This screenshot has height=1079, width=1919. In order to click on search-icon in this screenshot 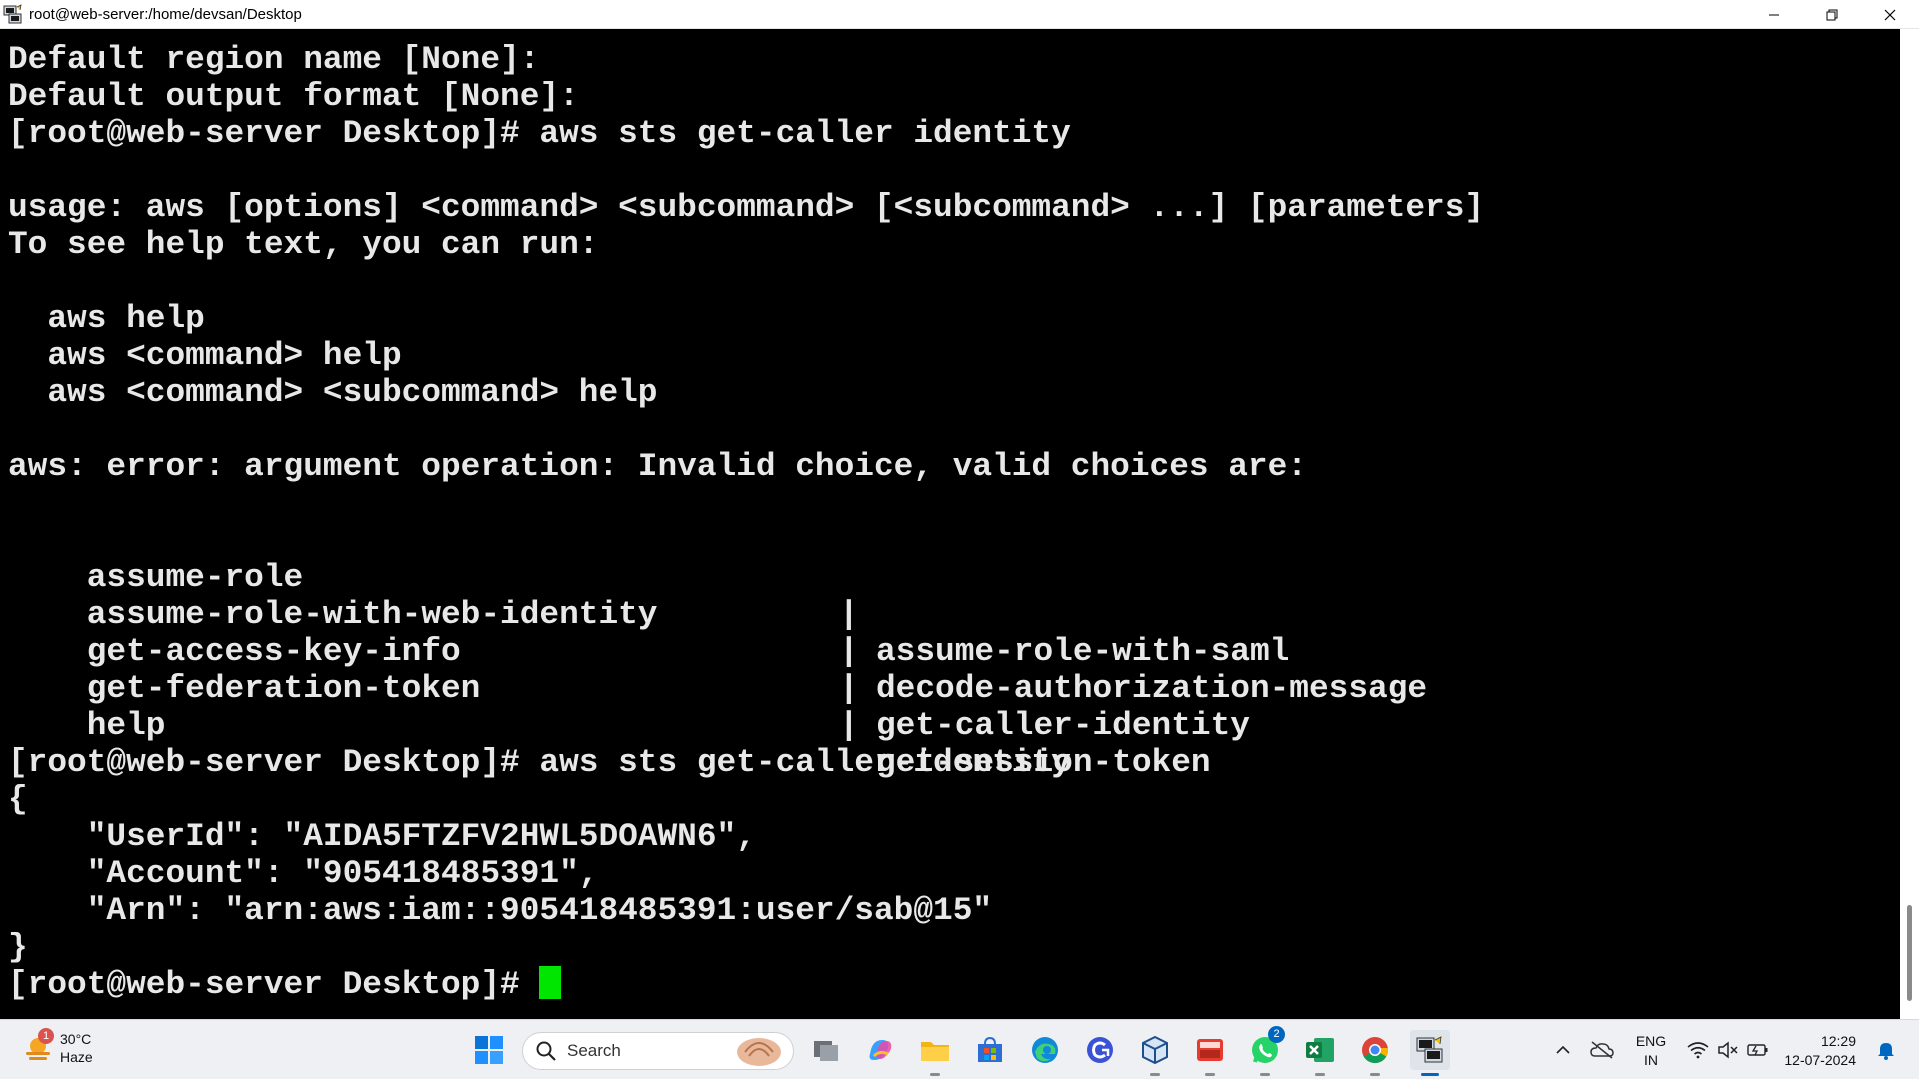, I will do `click(546, 1051)`.